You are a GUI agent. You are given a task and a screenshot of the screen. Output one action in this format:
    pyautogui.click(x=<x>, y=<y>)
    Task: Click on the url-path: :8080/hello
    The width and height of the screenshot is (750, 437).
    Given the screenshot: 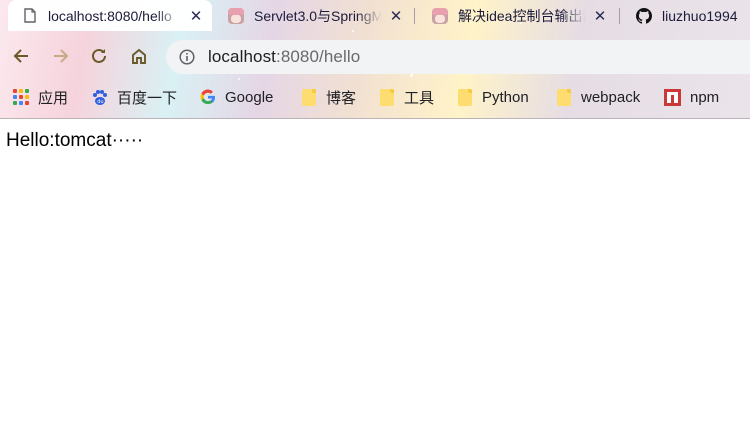 What is the action you would take?
    pyautogui.click(x=318, y=56)
    